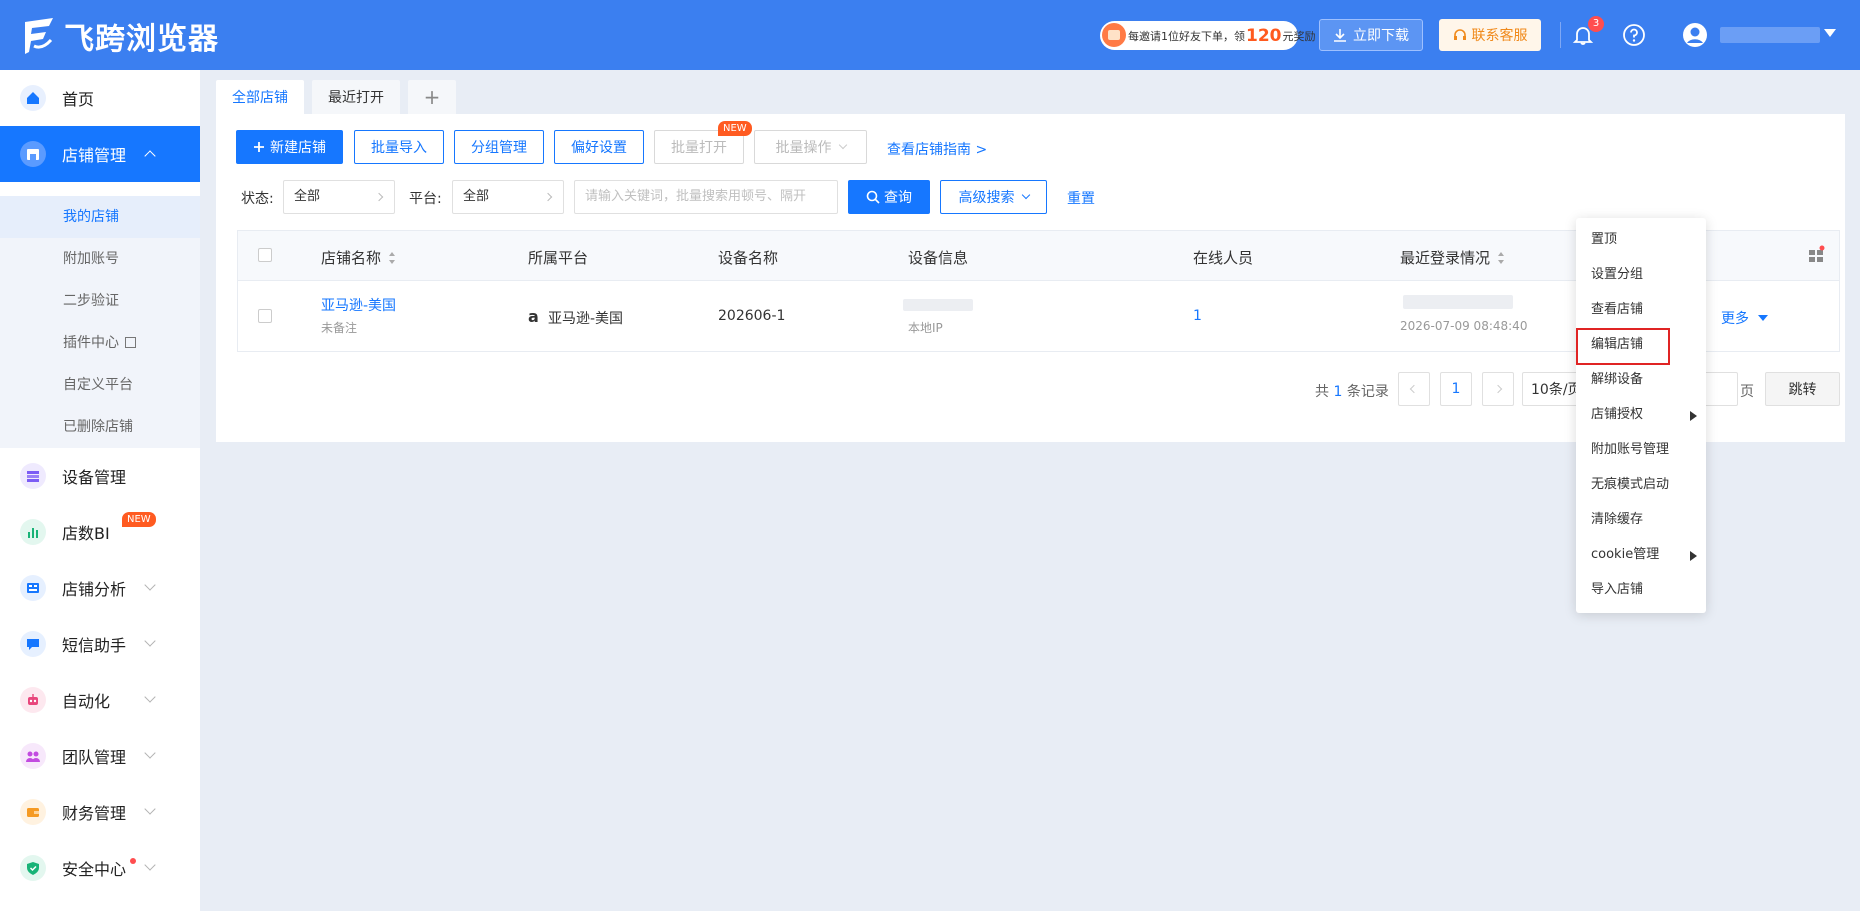 The height and width of the screenshot is (911, 1860). Describe the element at coordinates (1695, 35) in the screenshot. I see `user-avatar-icon` at that location.